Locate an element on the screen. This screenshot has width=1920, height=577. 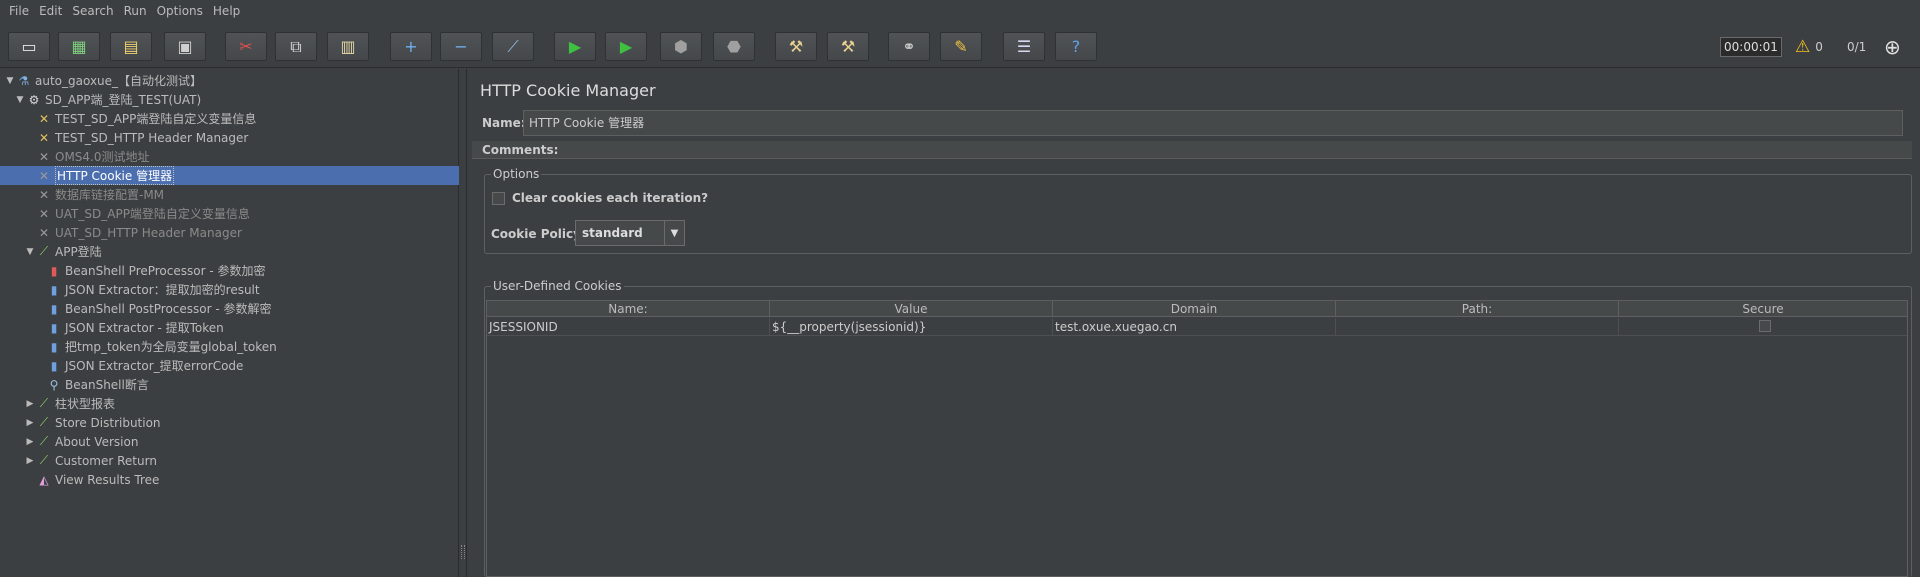
shutdown-button: ⬣ is located at coordinates (734, 46).